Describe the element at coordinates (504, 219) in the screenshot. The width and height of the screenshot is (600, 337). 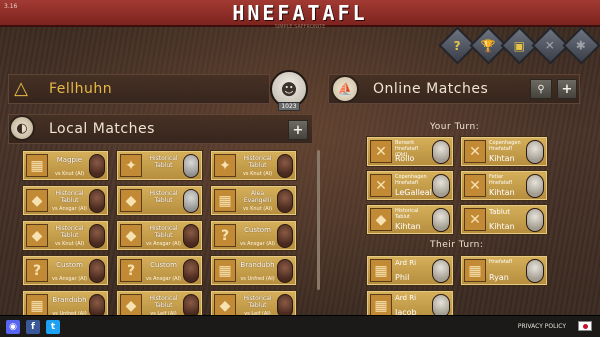
I see `online-match-card: ✕ Tablut Kihtan` at that location.